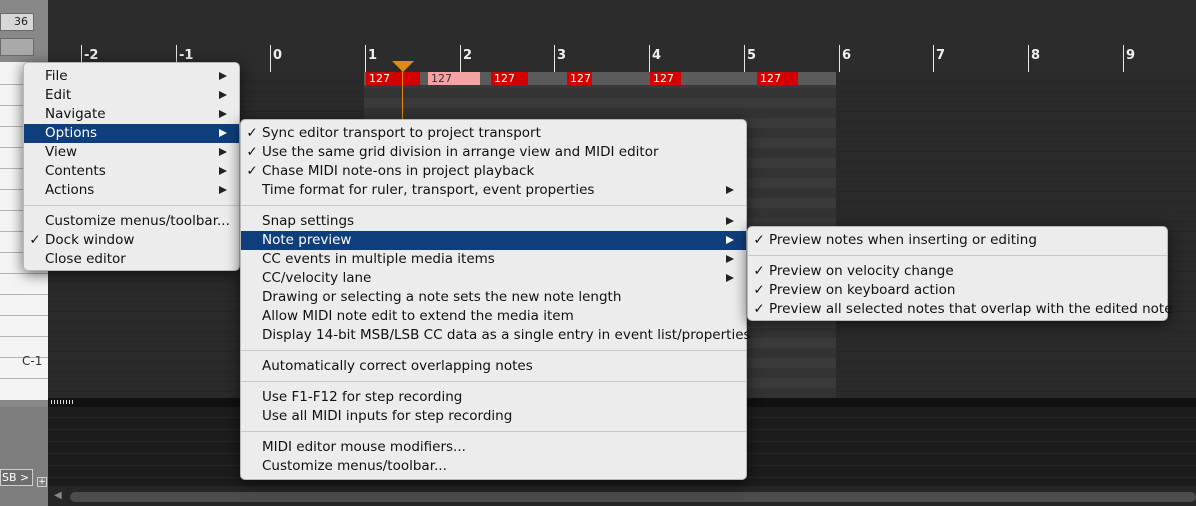 Image resolution: width=1196 pixels, height=506 pixels. I want to click on scrollbar-thumb, so click(633, 497).